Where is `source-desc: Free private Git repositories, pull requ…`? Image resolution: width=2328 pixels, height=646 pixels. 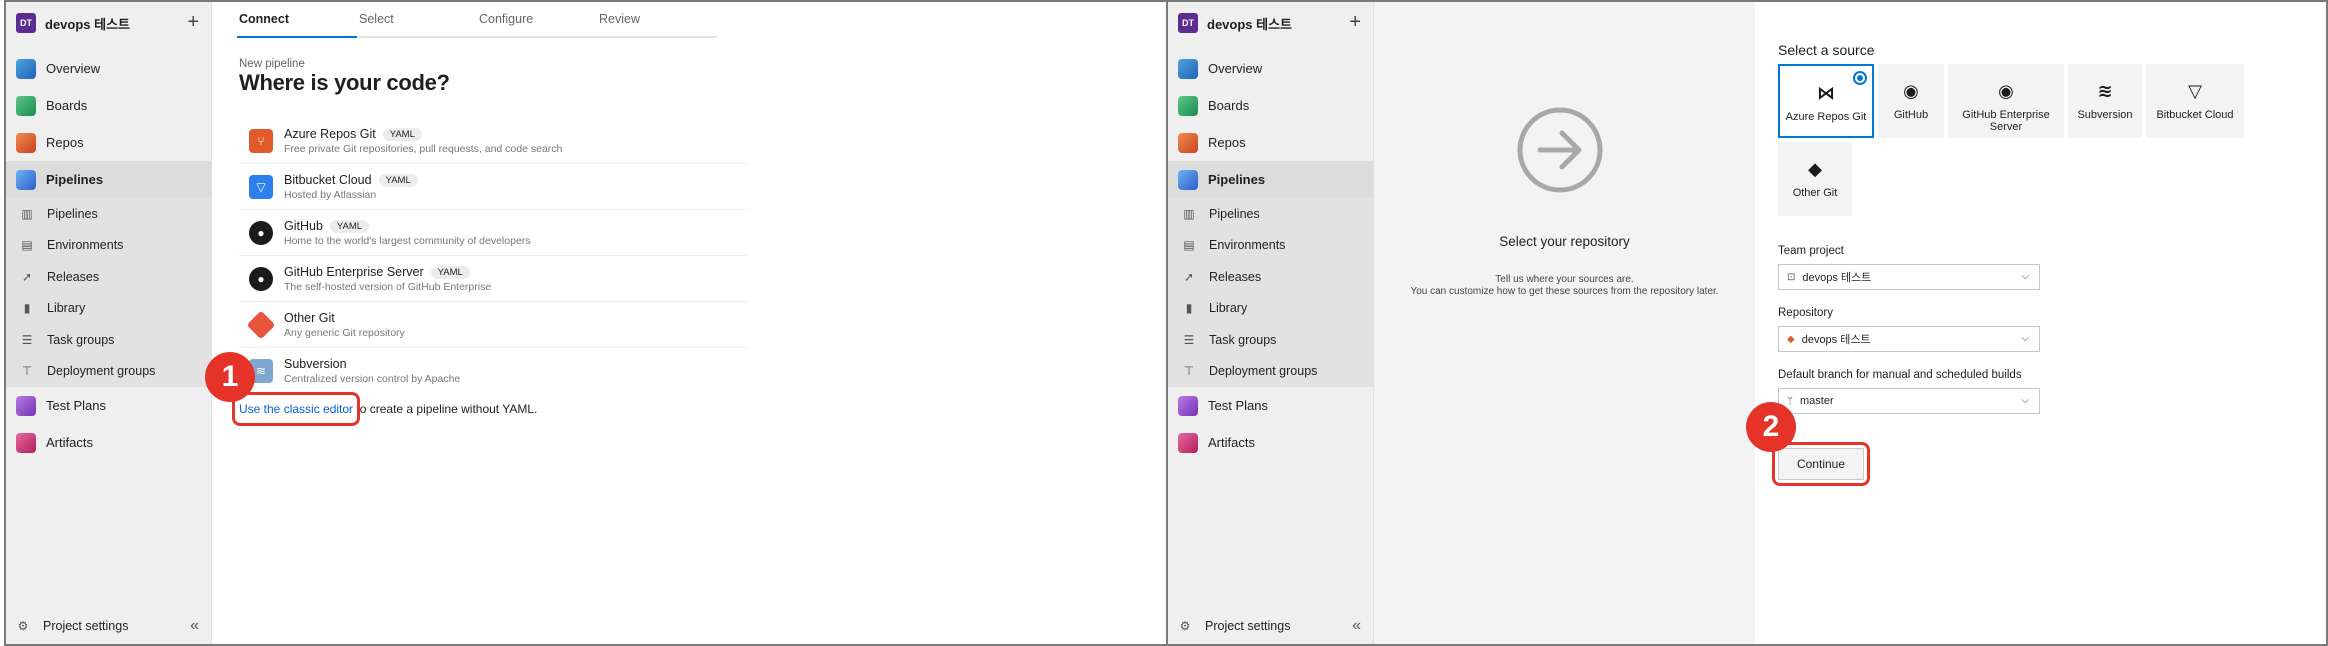
source-desc: Free private Git repositories, pull requ… is located at coordinates (423, 148).